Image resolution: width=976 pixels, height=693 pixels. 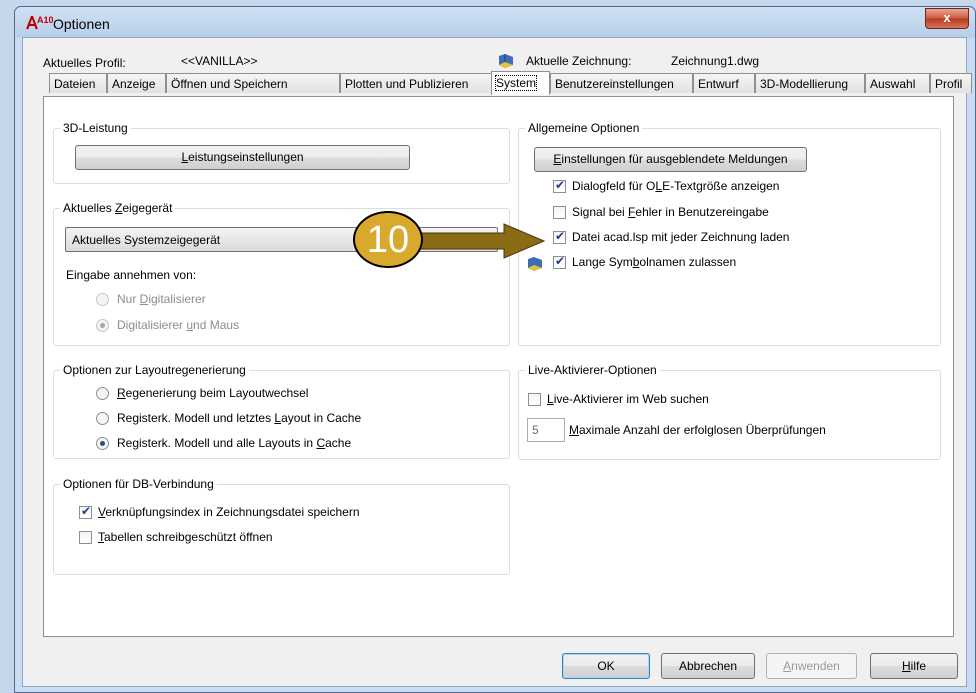 I want to click on tables-readonly-checkbox, so click(x=85, y=537).